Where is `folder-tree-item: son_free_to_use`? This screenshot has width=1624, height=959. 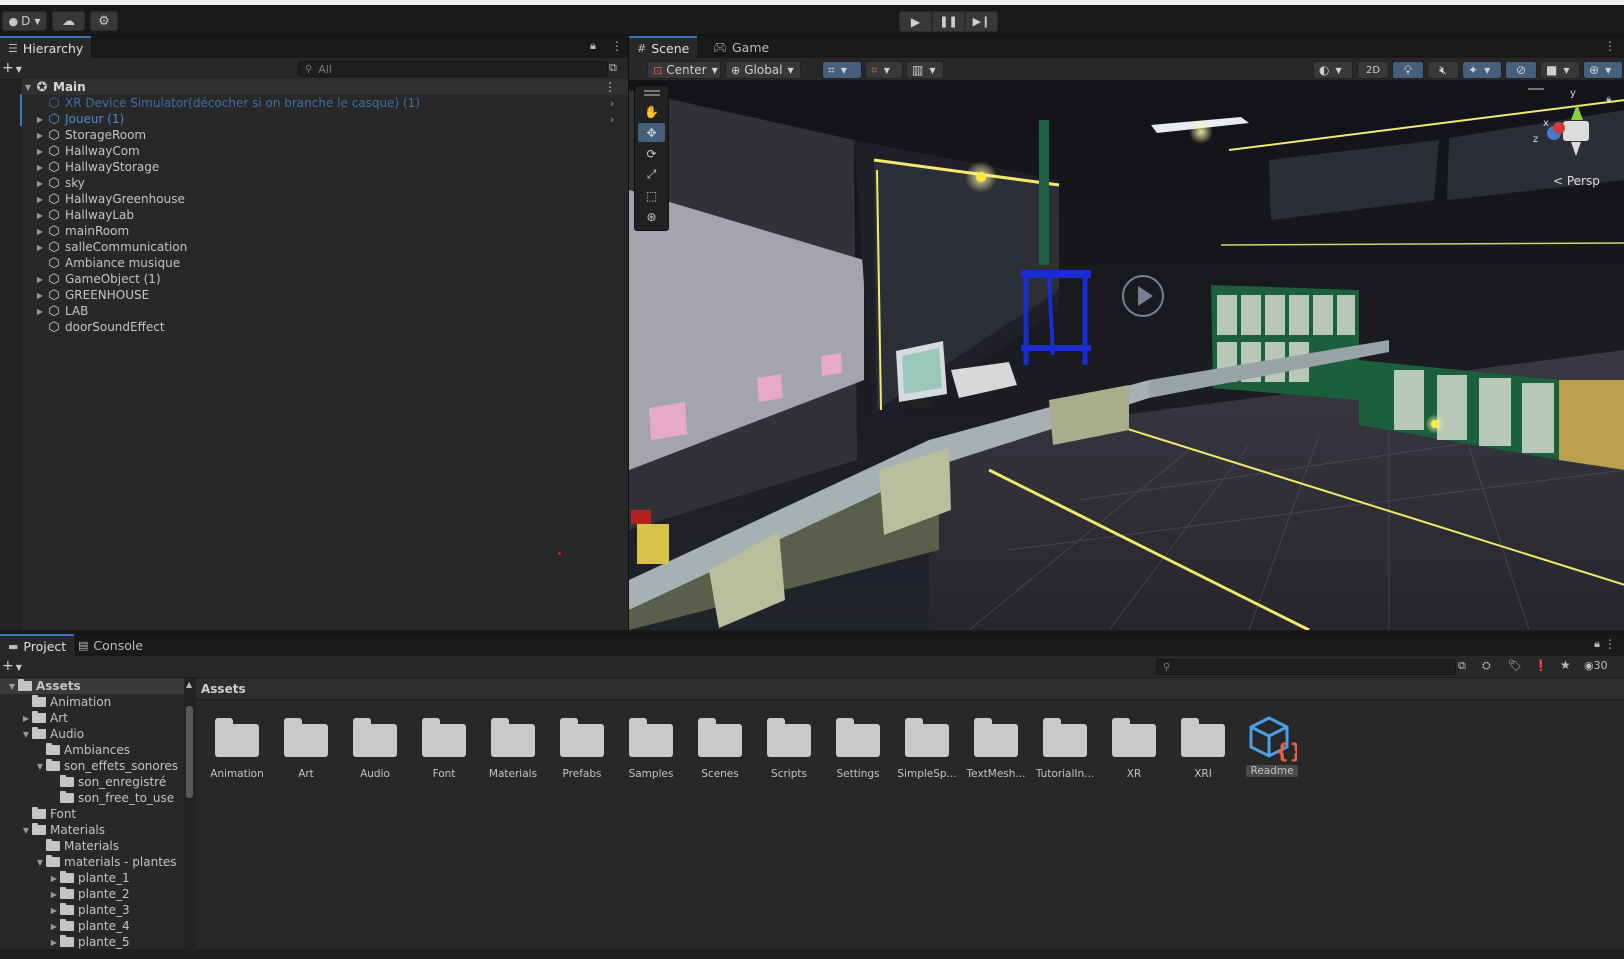 folder-tree-item: son_free_to_use is located at coordinates (93, 798).